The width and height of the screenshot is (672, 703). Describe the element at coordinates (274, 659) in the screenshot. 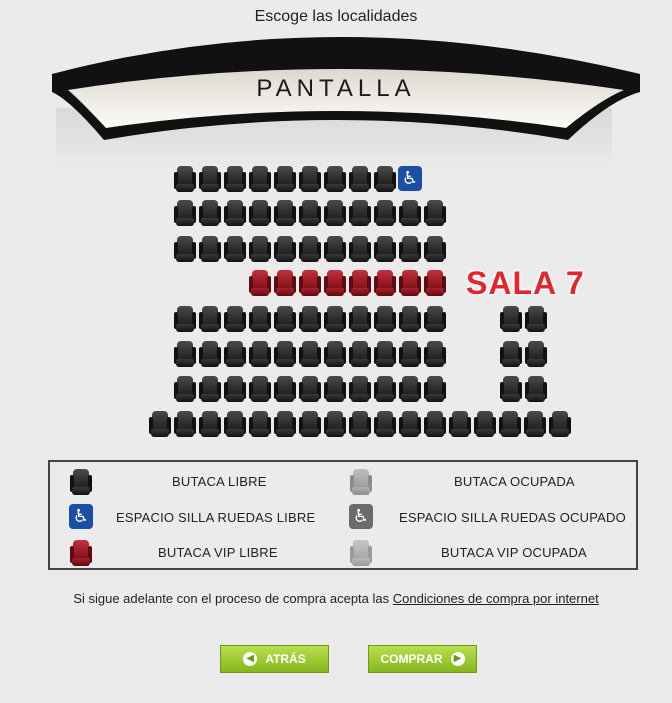

I see `back-button: ◀ ATRÁS` at that location.